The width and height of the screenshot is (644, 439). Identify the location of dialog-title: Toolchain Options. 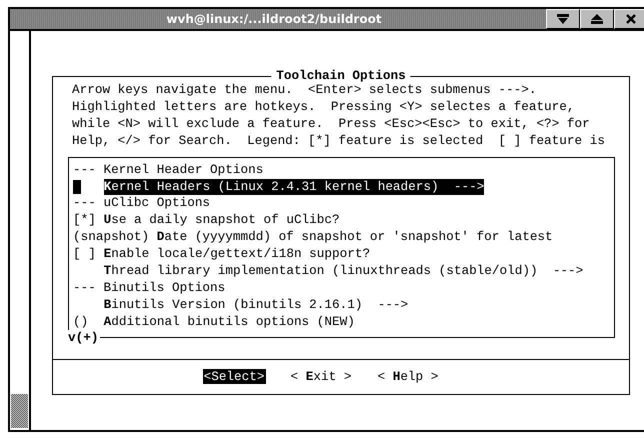
(341, 76).